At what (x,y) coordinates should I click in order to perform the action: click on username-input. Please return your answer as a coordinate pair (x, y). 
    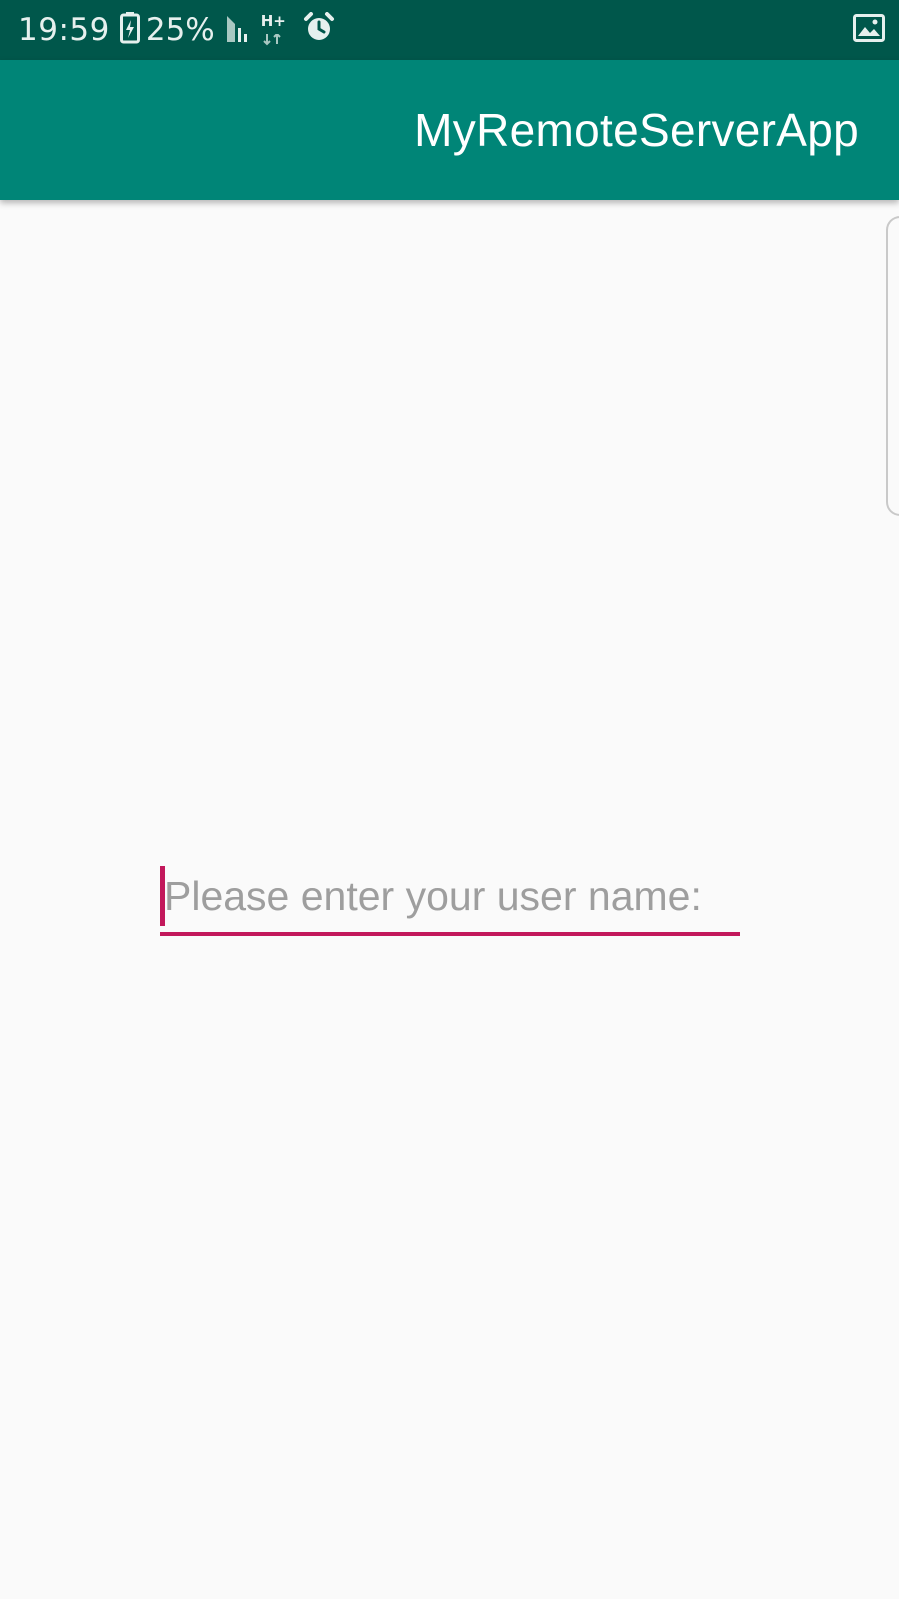
    Looking at the image, I should click on (450, 896).